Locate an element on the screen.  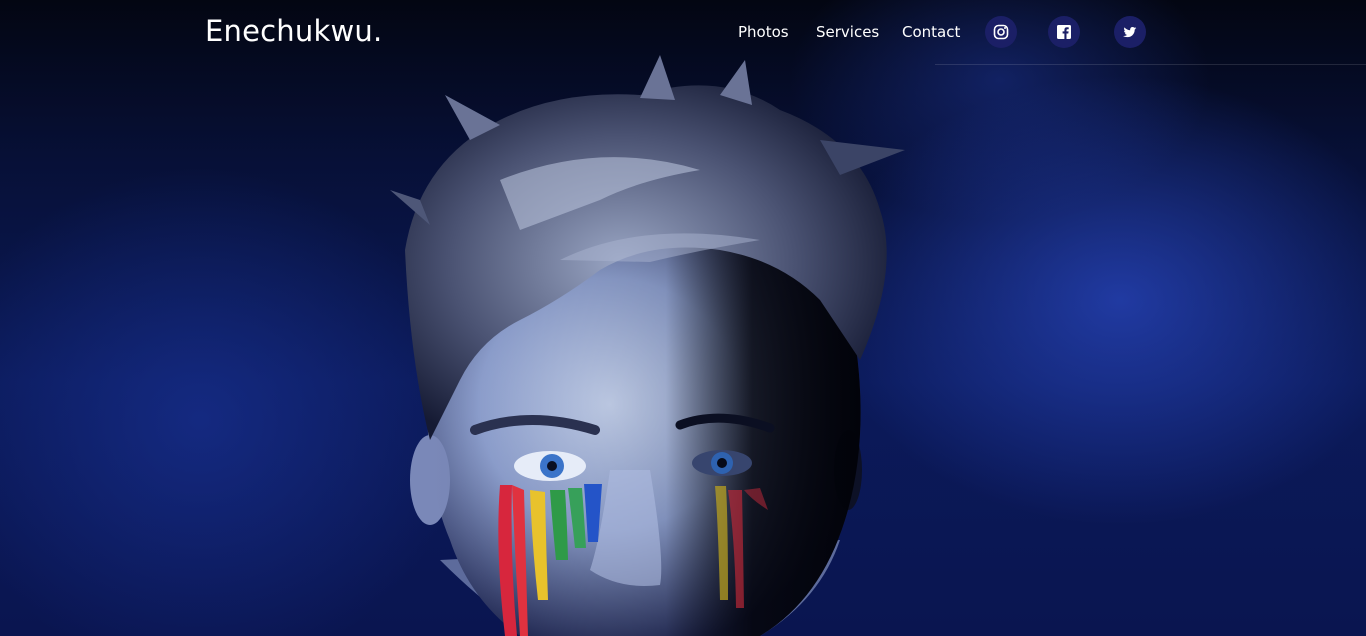
nav-link-services: Services is located at coordinates (847, 32).